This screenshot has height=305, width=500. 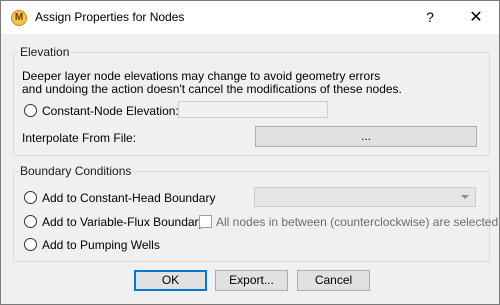 I want to click on pumping-wells-label: Add to Pumping Wells, so click(x=101, y=245).